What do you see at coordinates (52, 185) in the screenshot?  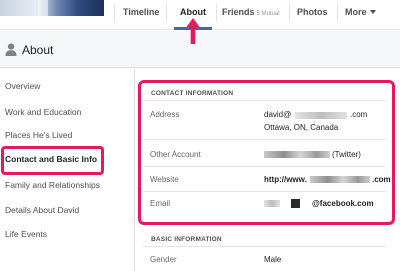 I see `sidebar-item-family-relationships: Family and Relationships` at bounding box center [52, 185].